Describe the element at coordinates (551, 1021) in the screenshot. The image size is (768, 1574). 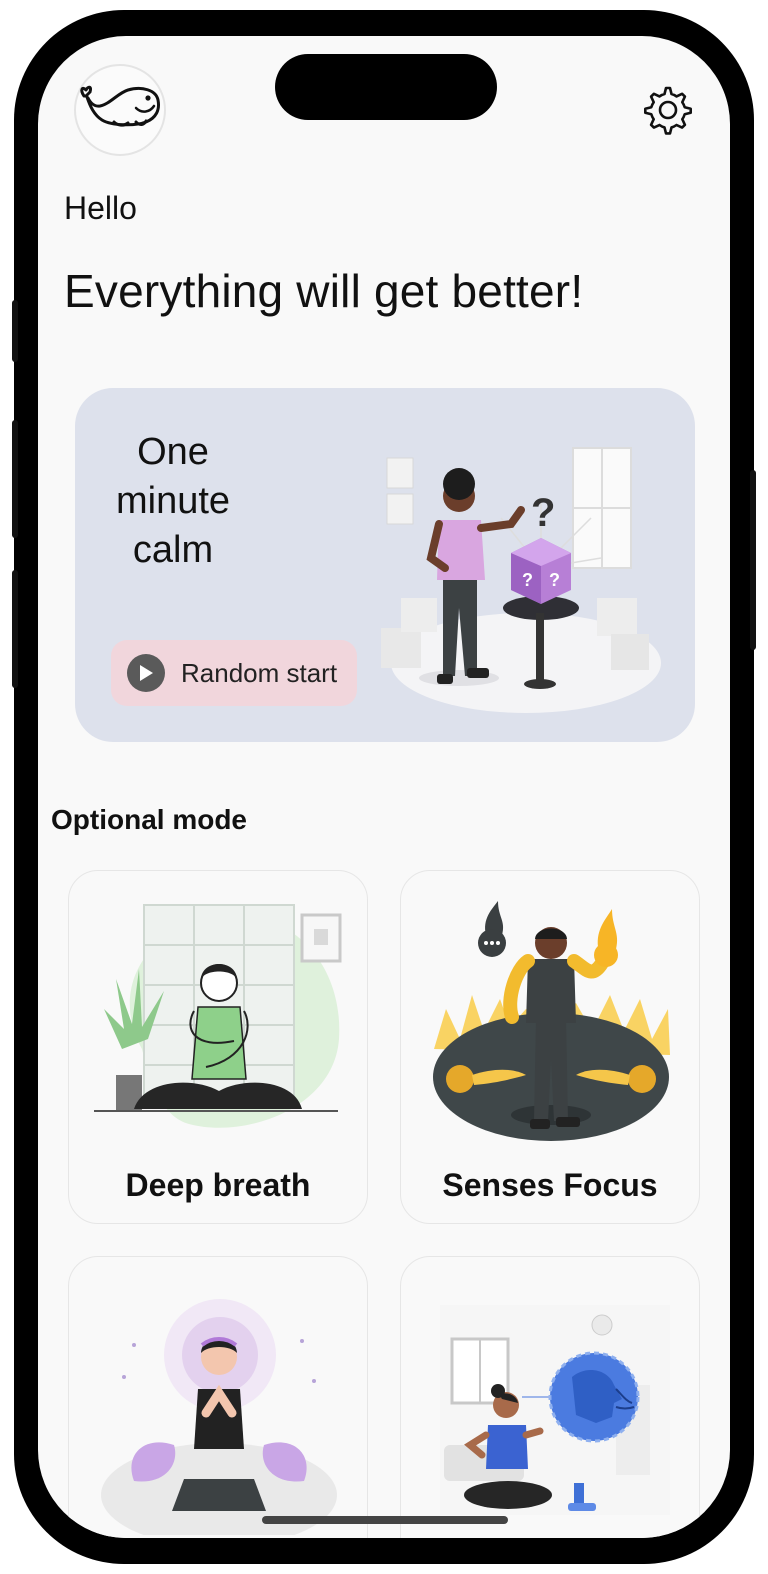
I see `senses-focus-illustration` at that location.